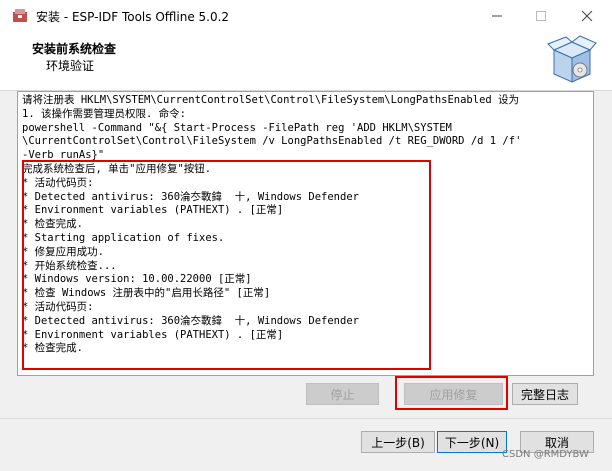  Describe the element at coordinates (545, 394) in the screenshot. I see `full-log-button: 完整日志` at that location.